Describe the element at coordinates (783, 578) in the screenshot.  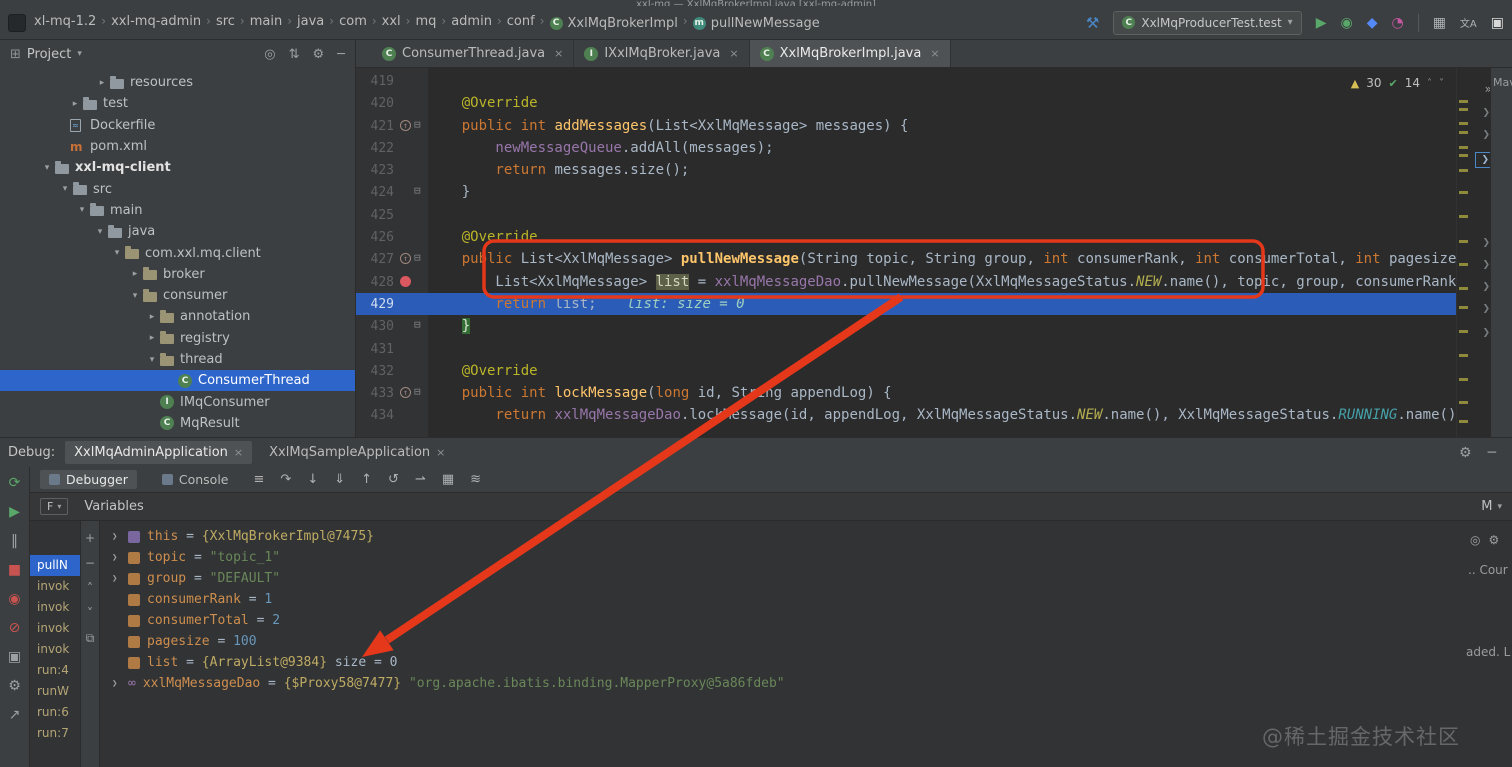
I see `variable-row-group: ❯ group = "DEFAULT"` at that location.